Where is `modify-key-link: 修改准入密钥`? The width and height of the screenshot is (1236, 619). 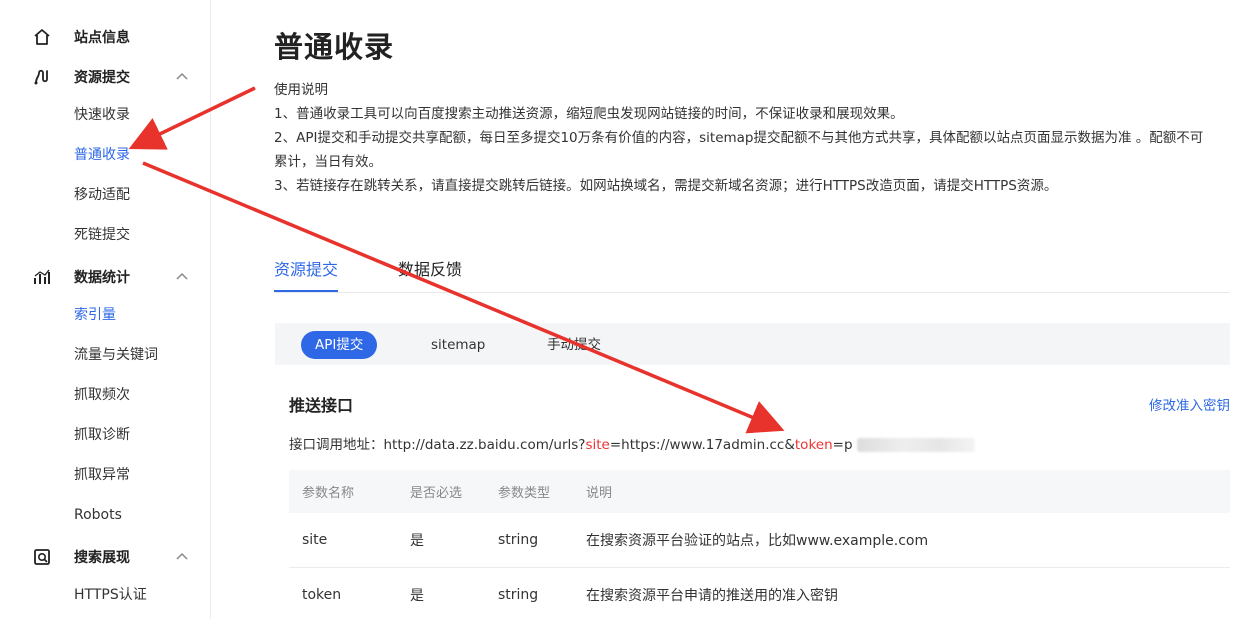
modify-key-link: 修改准入密钥 is located at coordinates (1189, 404).